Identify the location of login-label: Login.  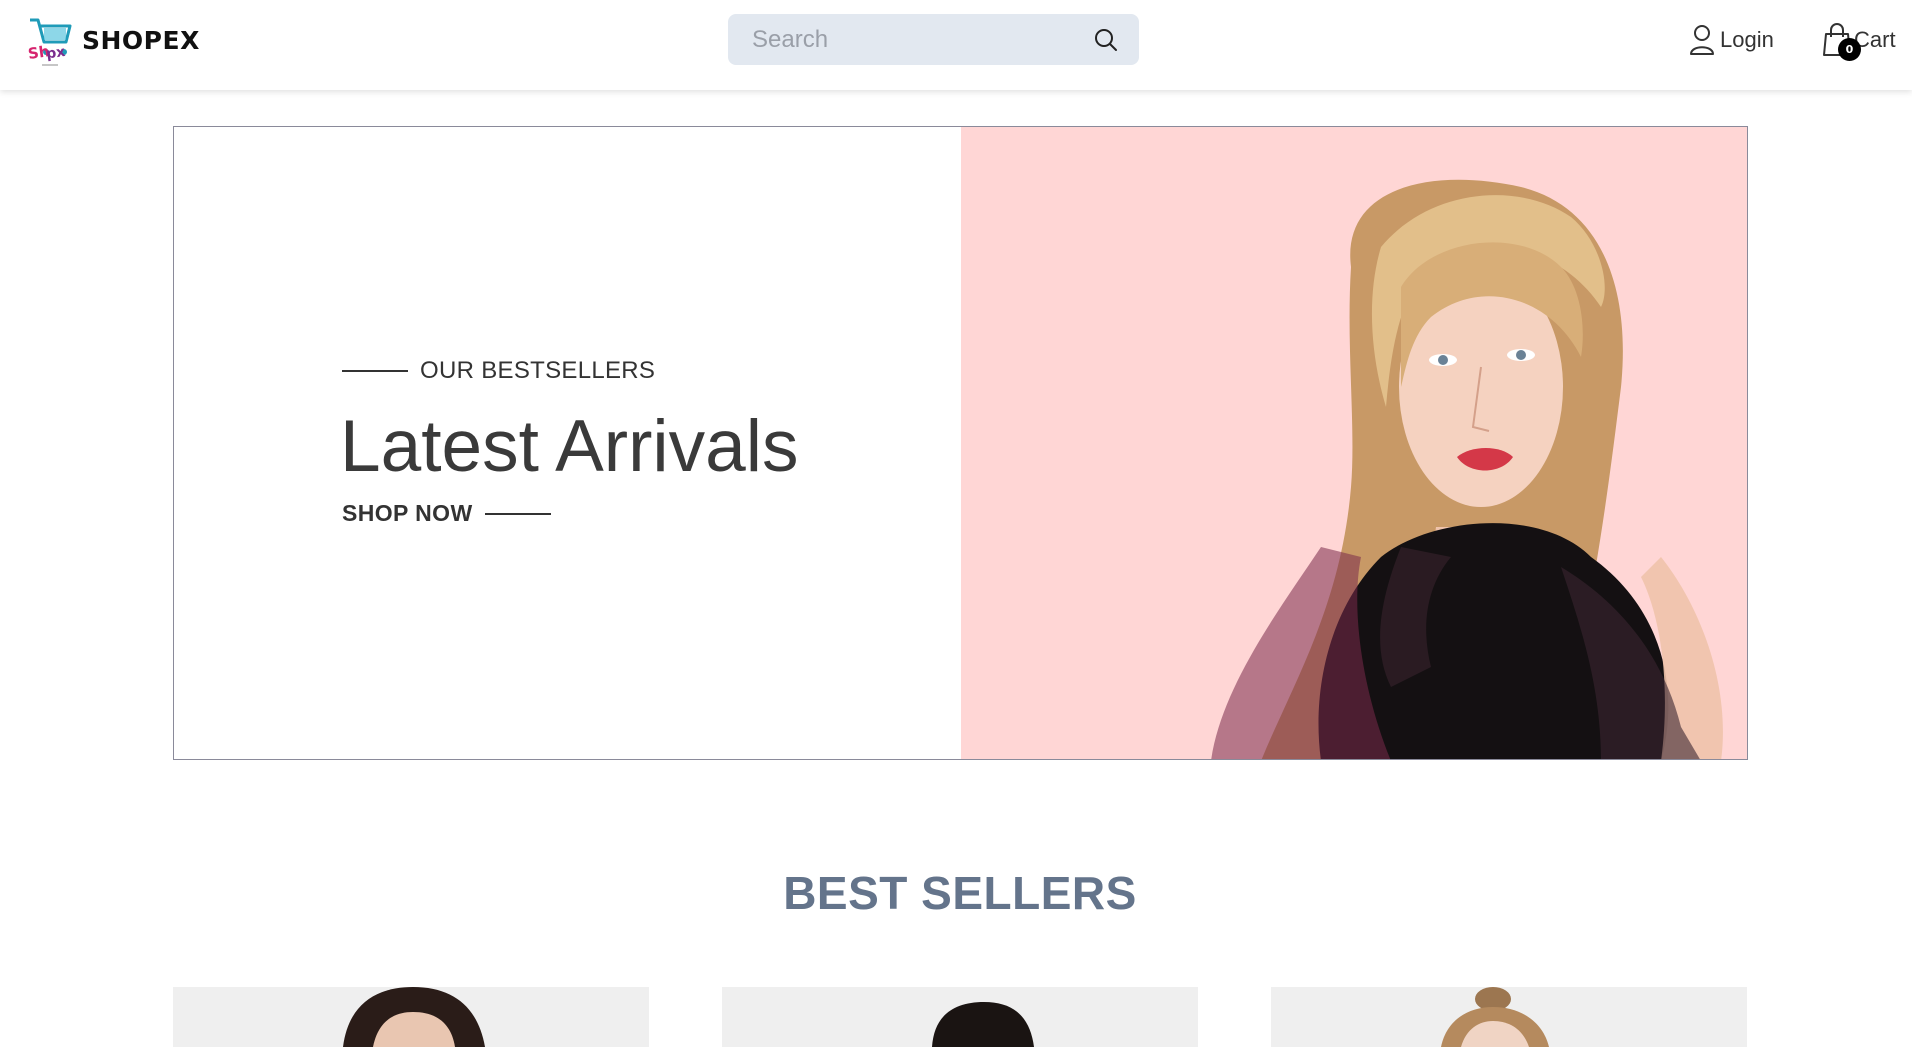
(1747, 39).